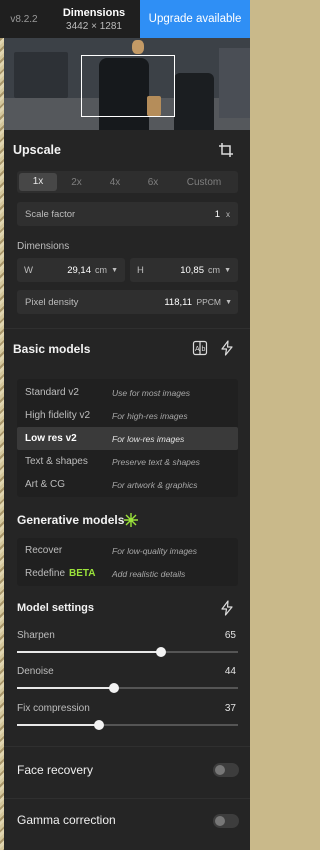 Image resolution: width=320 pixels, height=850 pixels. I want to click on pixel-density-value: 118,11, so click(178, 302).